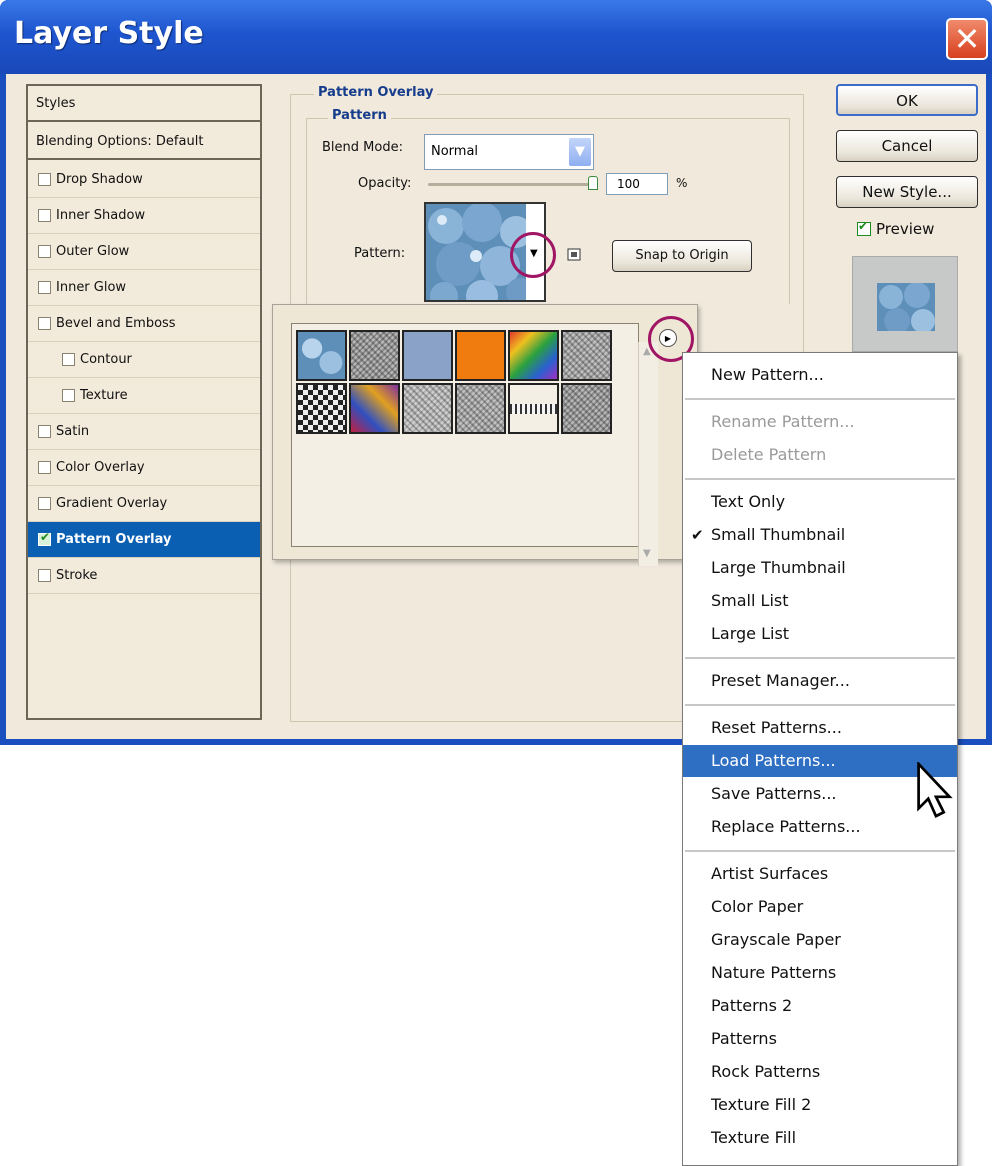  I want to click on stone-pattern-tile, so click(586, 408).